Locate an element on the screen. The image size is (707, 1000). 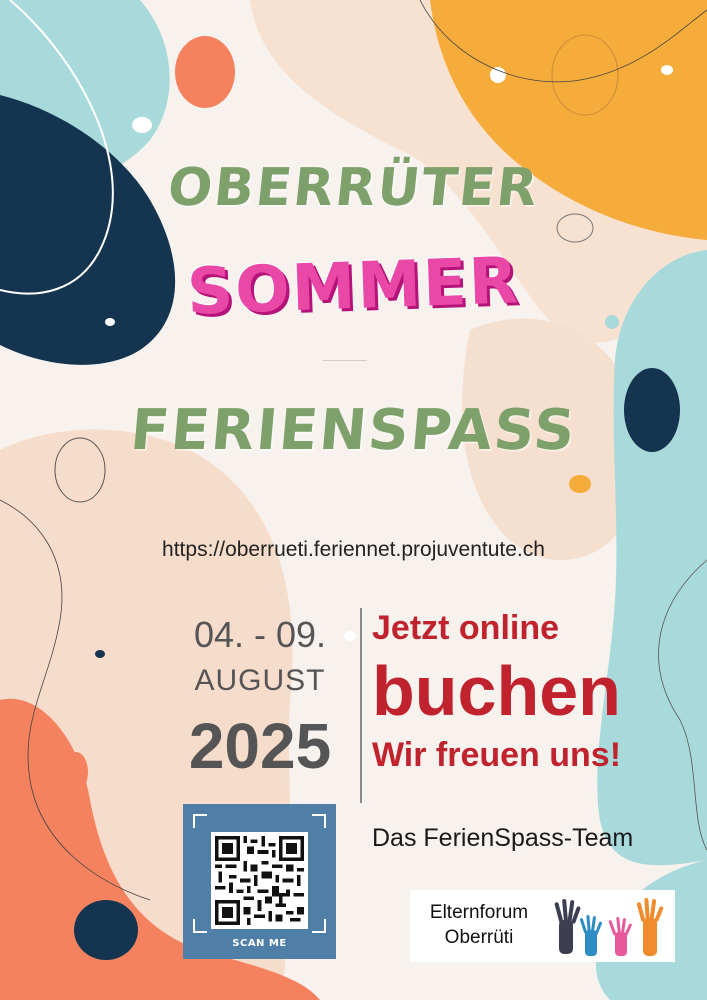
vertical-divider is located at coordinates (361, 705).